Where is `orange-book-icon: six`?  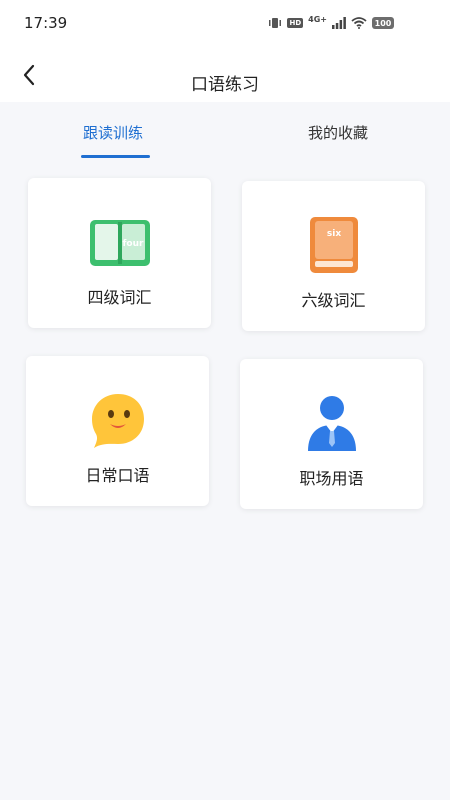
orange-book-icon: six is located at coordinates (333, 245).